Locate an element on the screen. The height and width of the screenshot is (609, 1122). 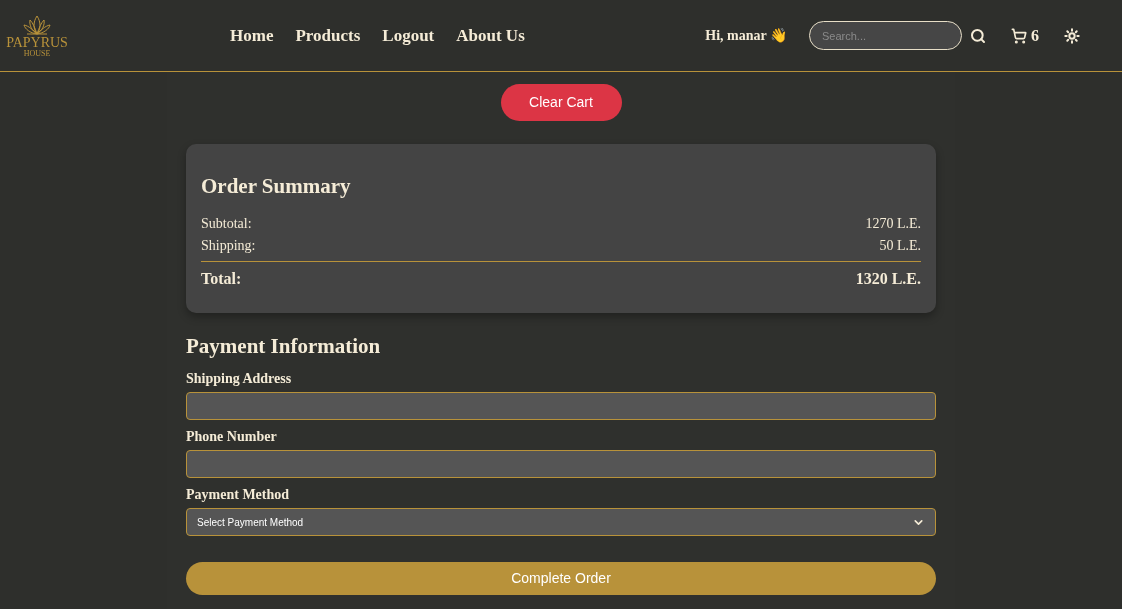
cart-link: 6 is located at coordinates (1025, 35).